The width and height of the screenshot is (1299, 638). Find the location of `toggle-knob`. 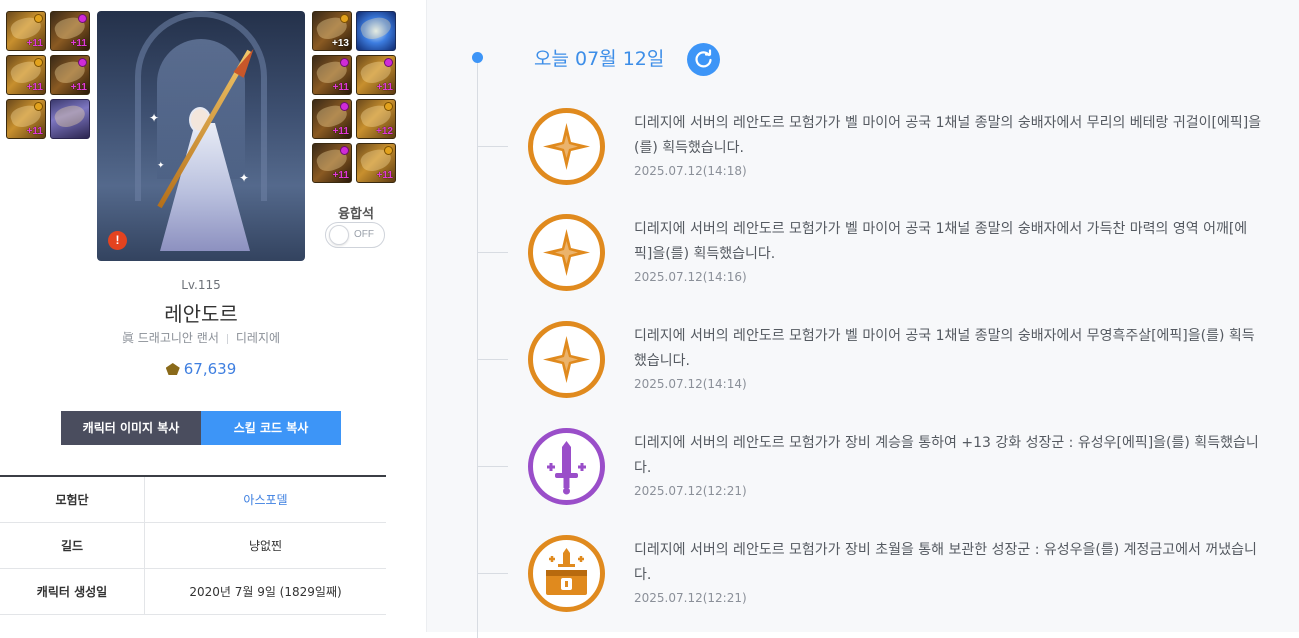

toggle-knob is located at coordinates (339, 235).